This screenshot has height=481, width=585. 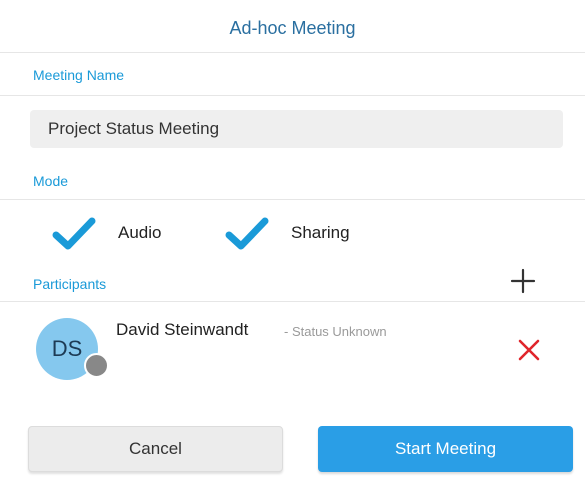 What do you see at coordinates (106, 233) in the screenshot?
I see `audio-checkbox: Audio` at bounding box center [106, 233].